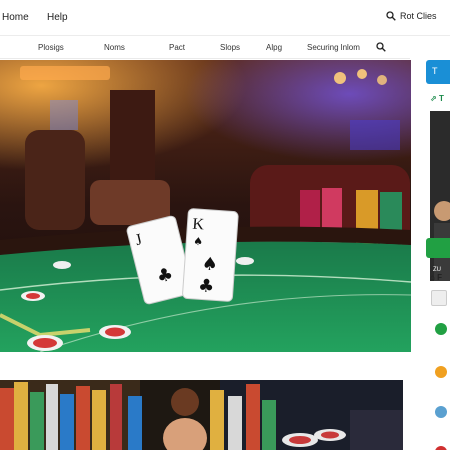 The image size is (450, 450). I want to click on top-search-button: Rot Clies, so click(411, 16).